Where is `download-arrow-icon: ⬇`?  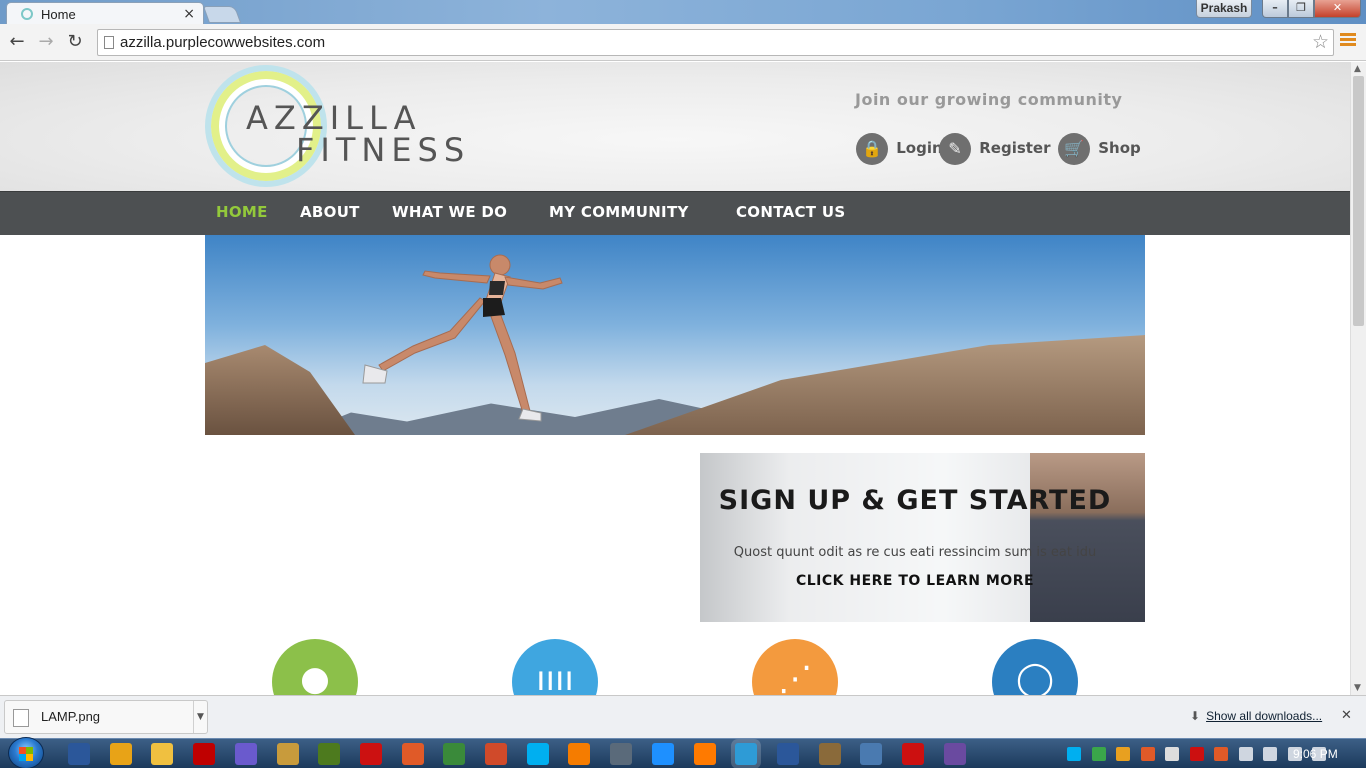 download-arrow-icon: ⬇ is located at coordinates (1195, 716).